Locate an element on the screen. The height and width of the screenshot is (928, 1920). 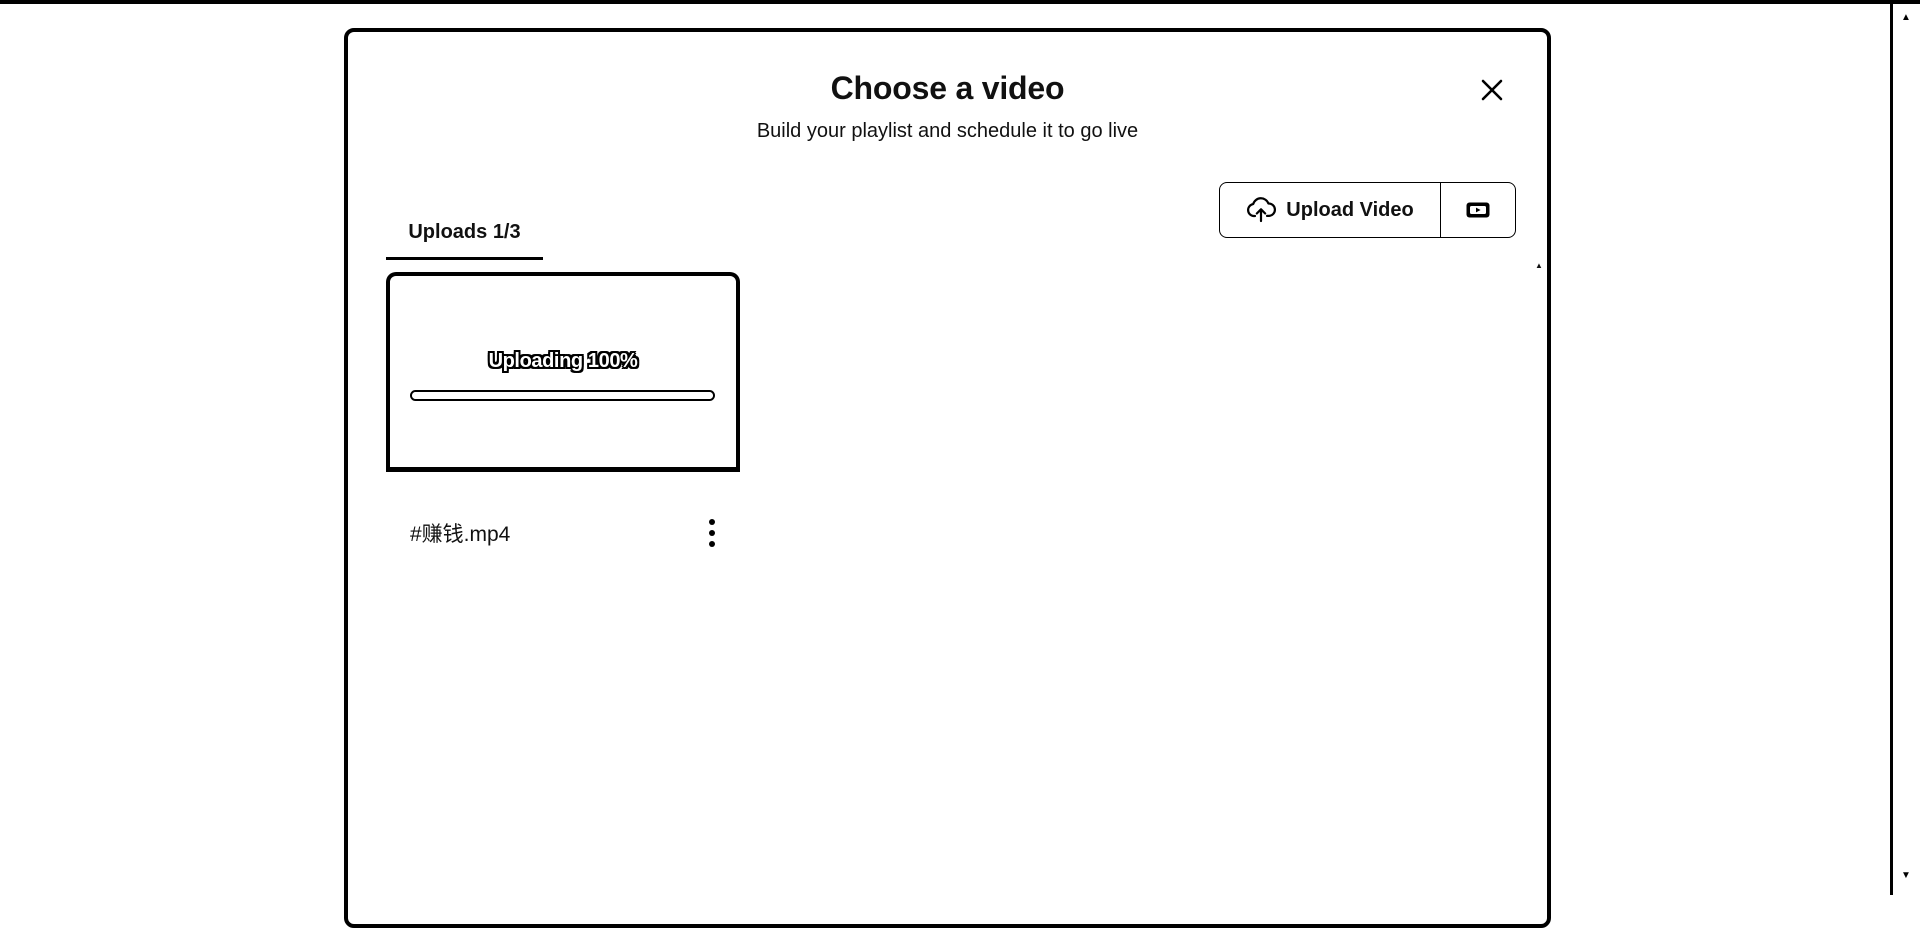
scroll-up-icon: ▲ is located at coordinates (1906, 18).